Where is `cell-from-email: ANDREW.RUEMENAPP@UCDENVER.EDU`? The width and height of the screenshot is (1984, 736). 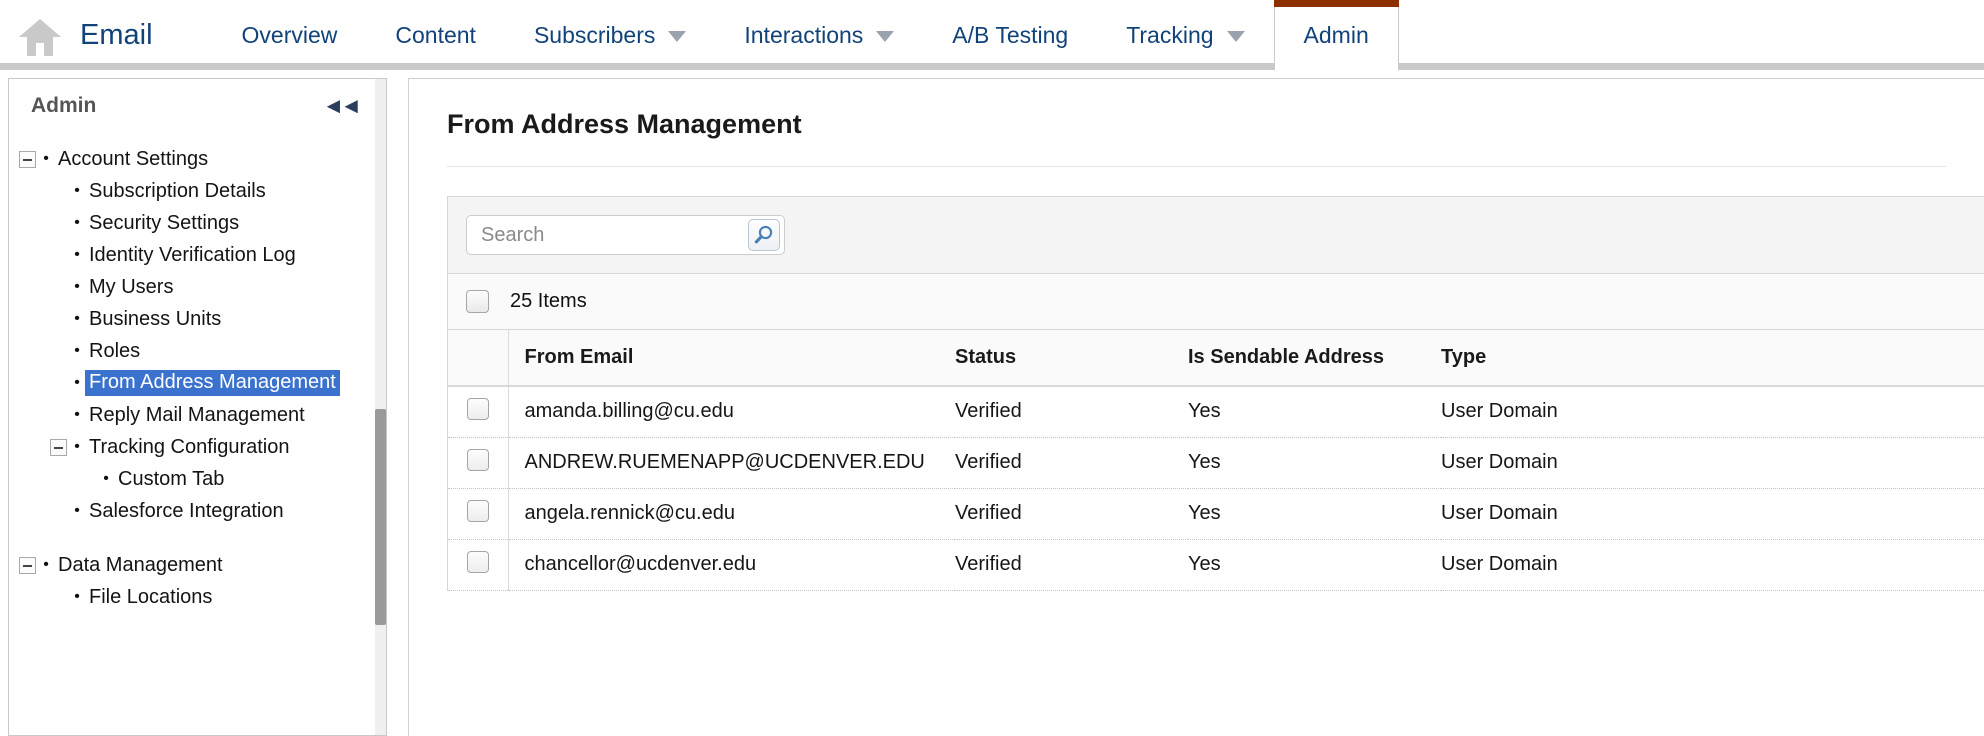 cell-from-email: ANDREW.RUEMENAPP@UCDENVER.EDU is located at coordinates (731, 463).